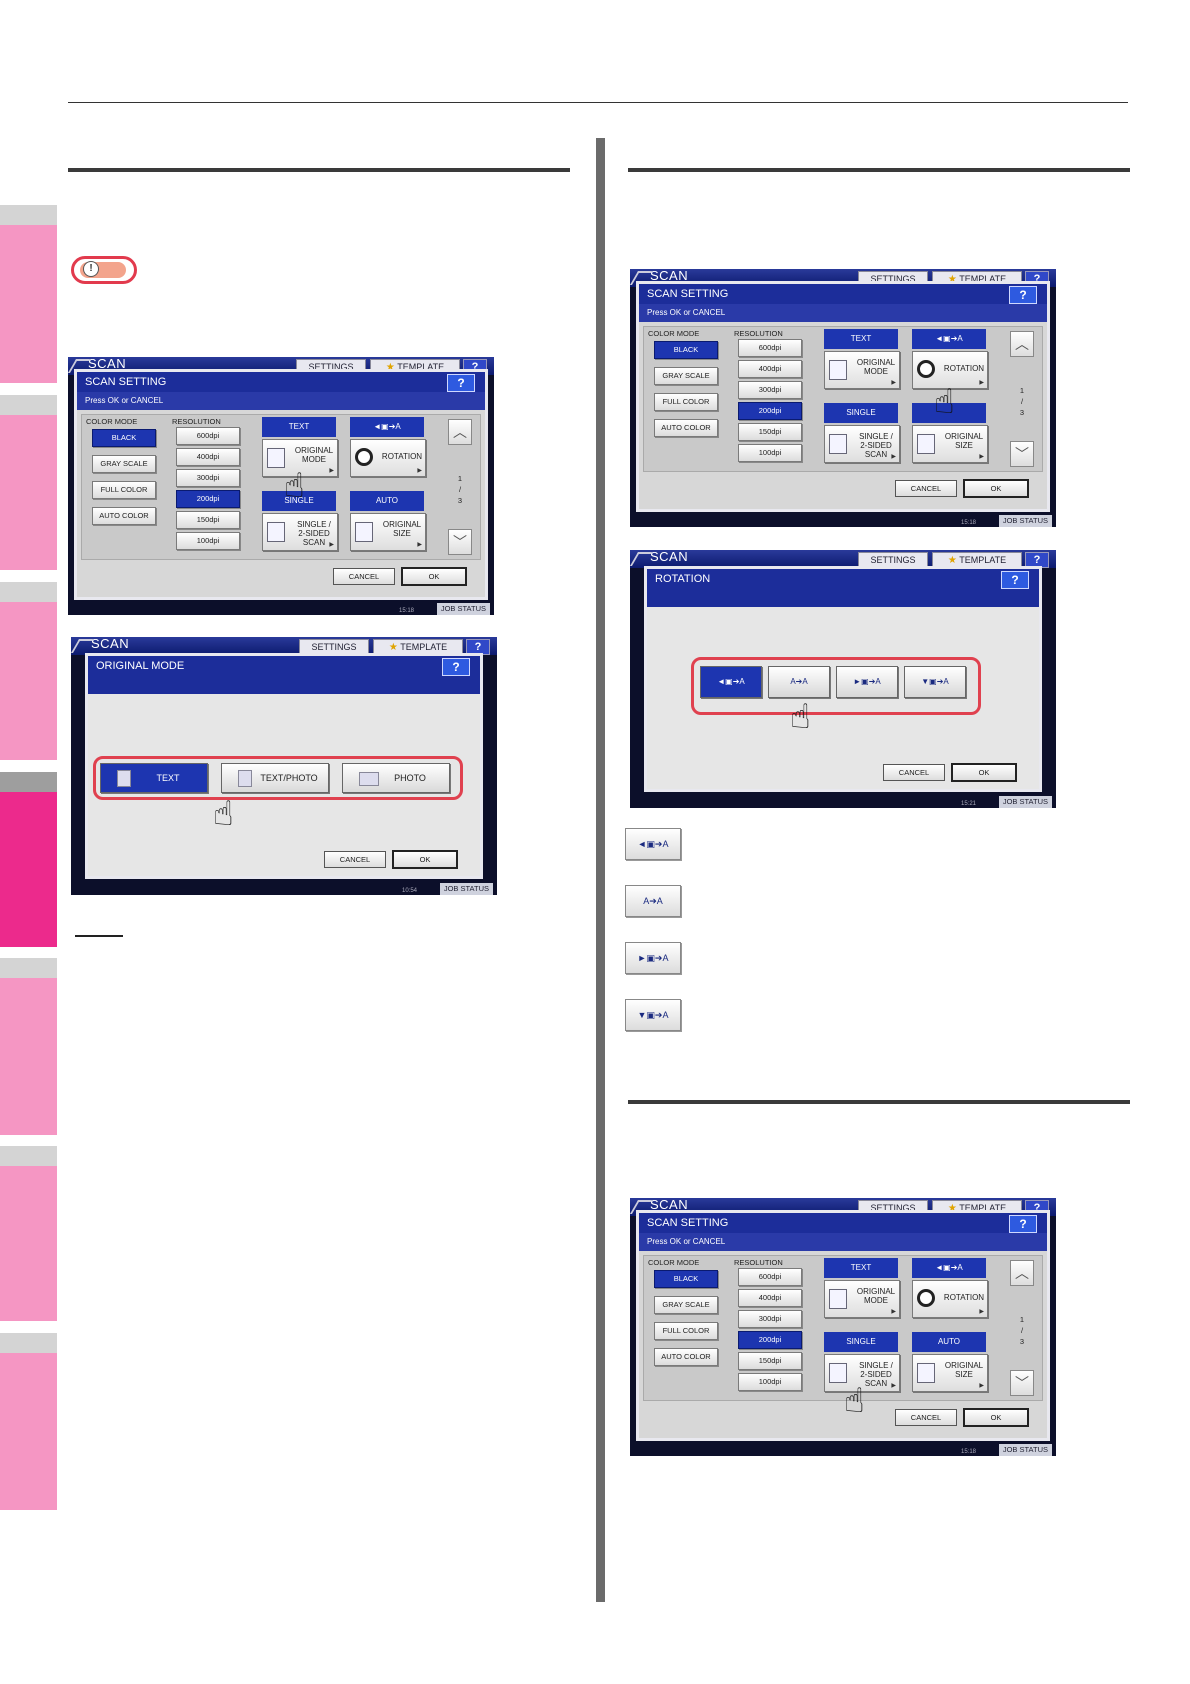  Describe the element at coordinates (653, 958) in the screenshot. I see `rotation-legend-icon-3: ►▣➔A` at that location.